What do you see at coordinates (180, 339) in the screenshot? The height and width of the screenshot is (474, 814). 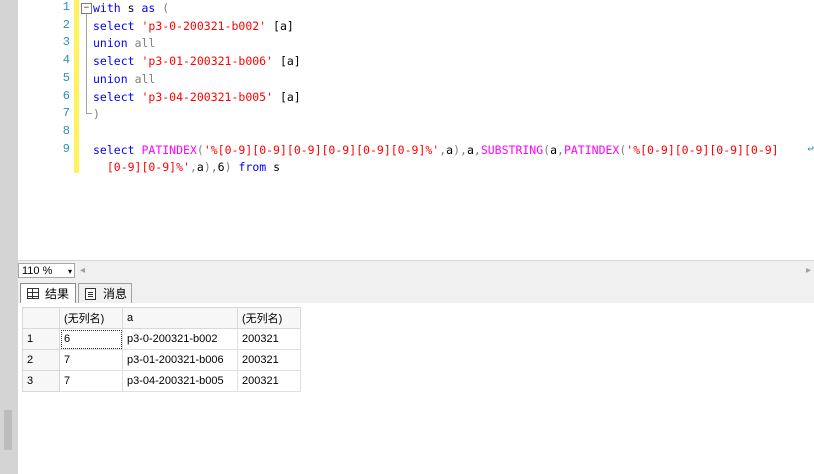 I see `grid-cell: p3-0-200321-b002` at bounding box center [180, 339].